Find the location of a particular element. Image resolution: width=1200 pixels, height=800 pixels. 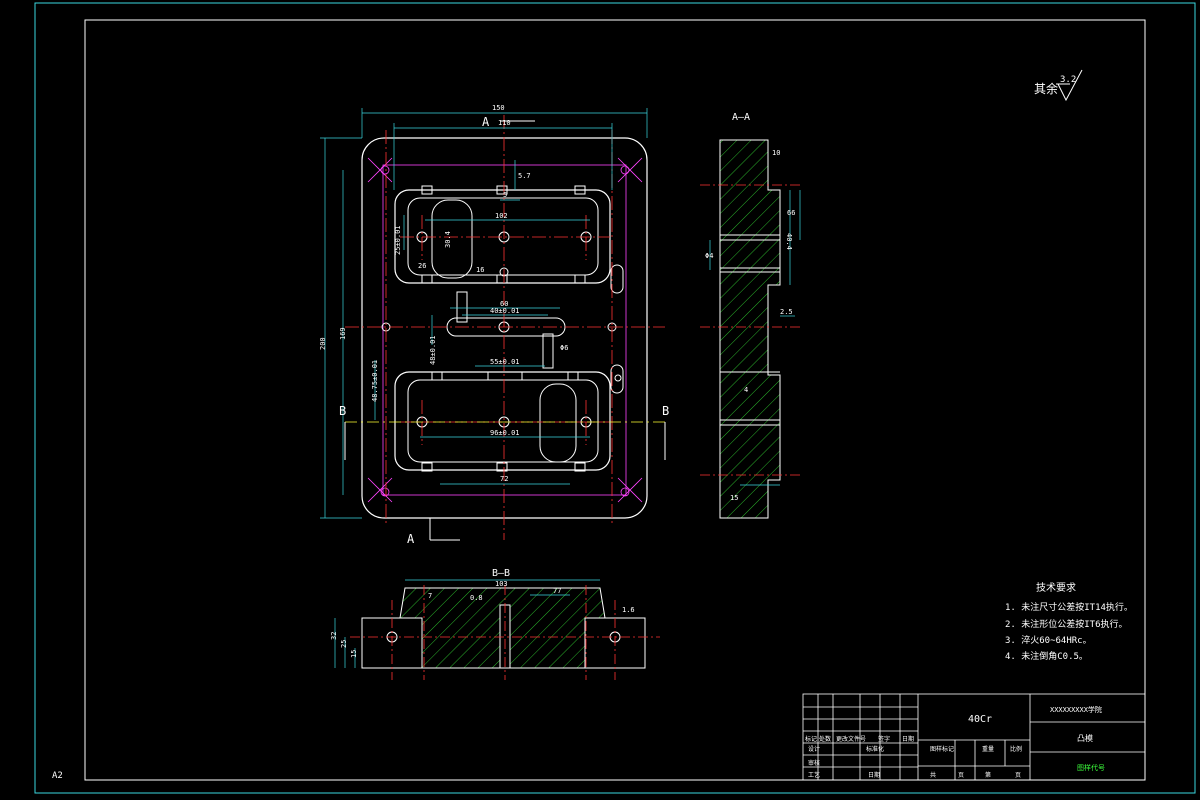

tb-h-process: 工艺 is located at coordinates (814, 775).